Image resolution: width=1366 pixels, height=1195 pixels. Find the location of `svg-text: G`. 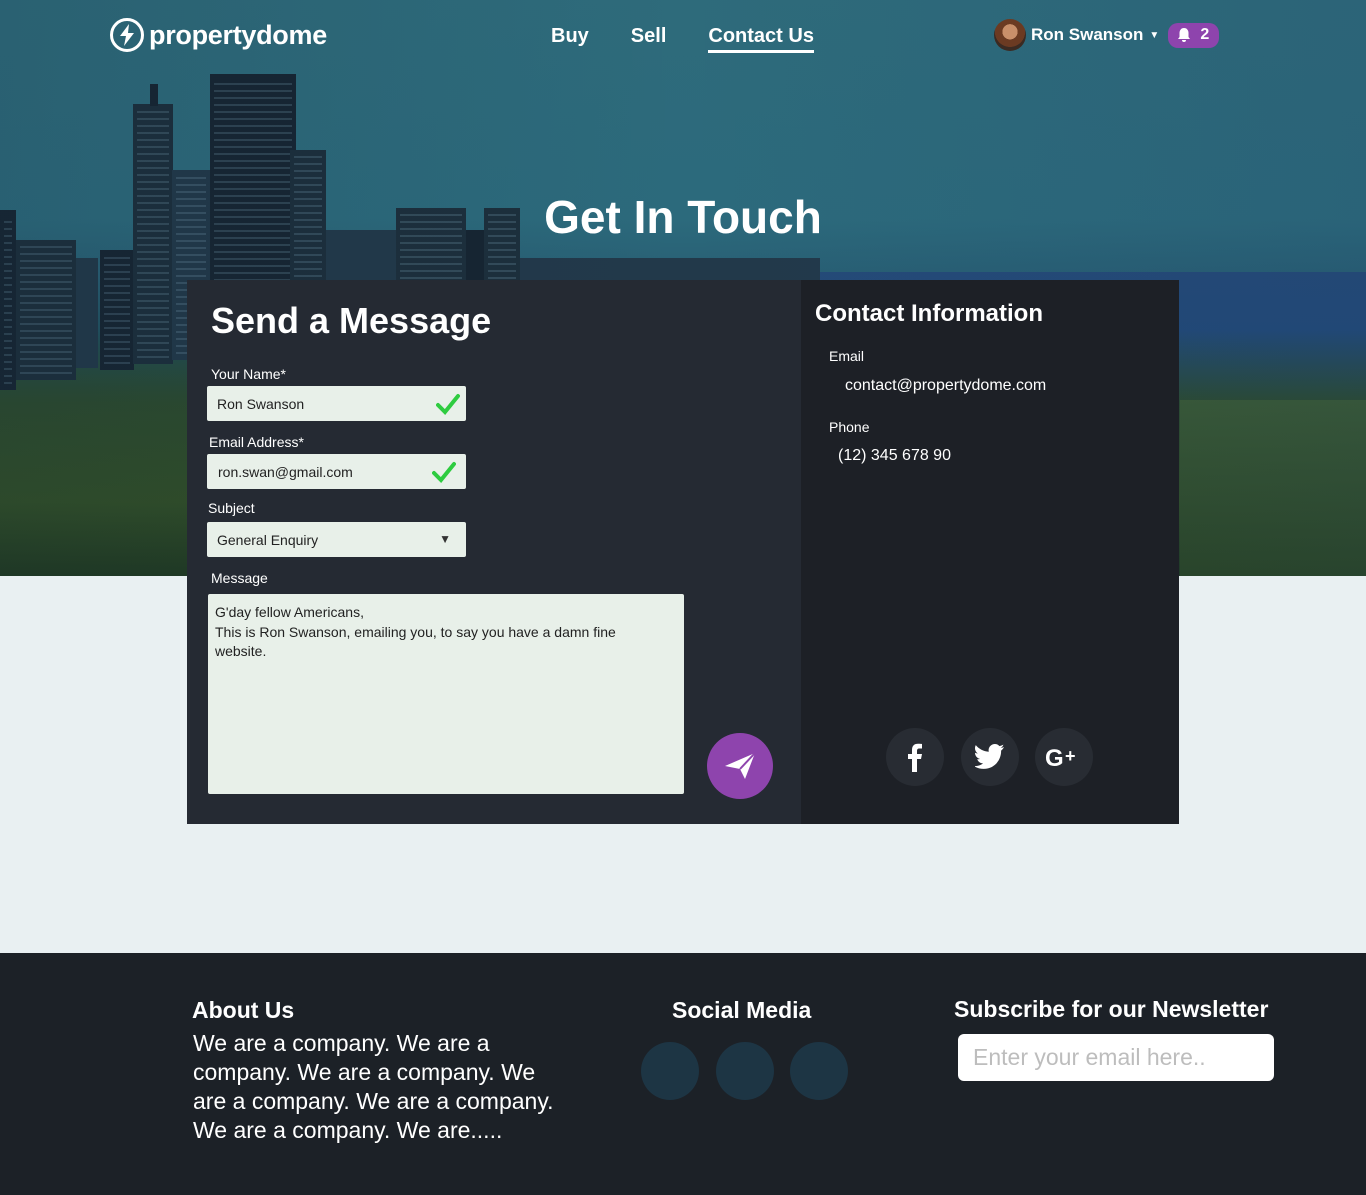

svg-text: G is located at coordinates (1054, 757).